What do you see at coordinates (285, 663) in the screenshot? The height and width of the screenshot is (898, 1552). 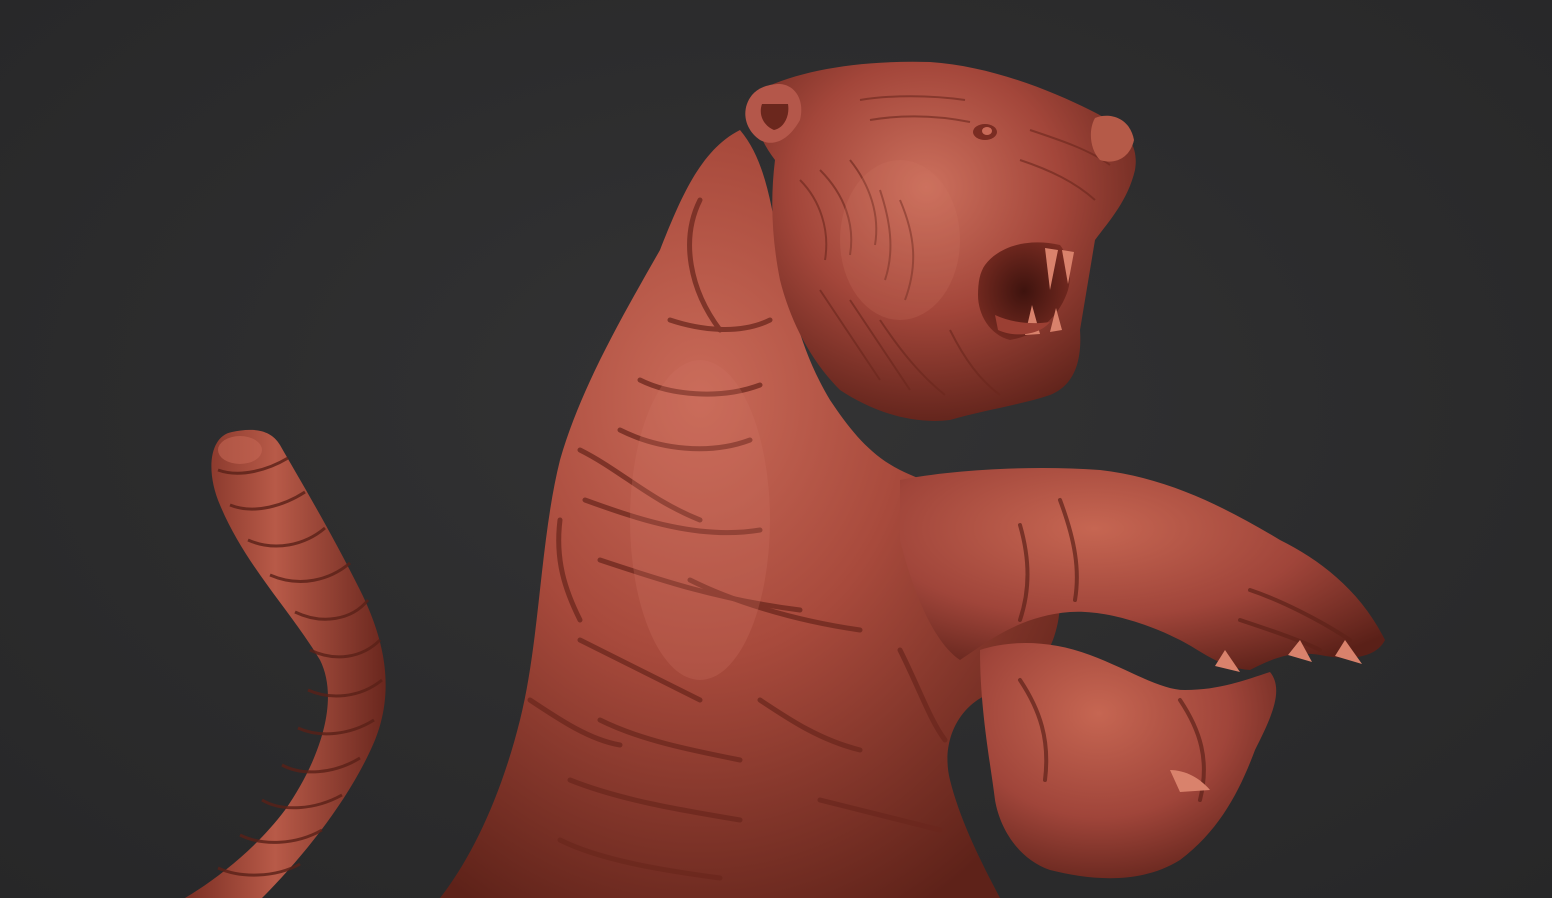 I see `tail` at bounding box center [285, 663].